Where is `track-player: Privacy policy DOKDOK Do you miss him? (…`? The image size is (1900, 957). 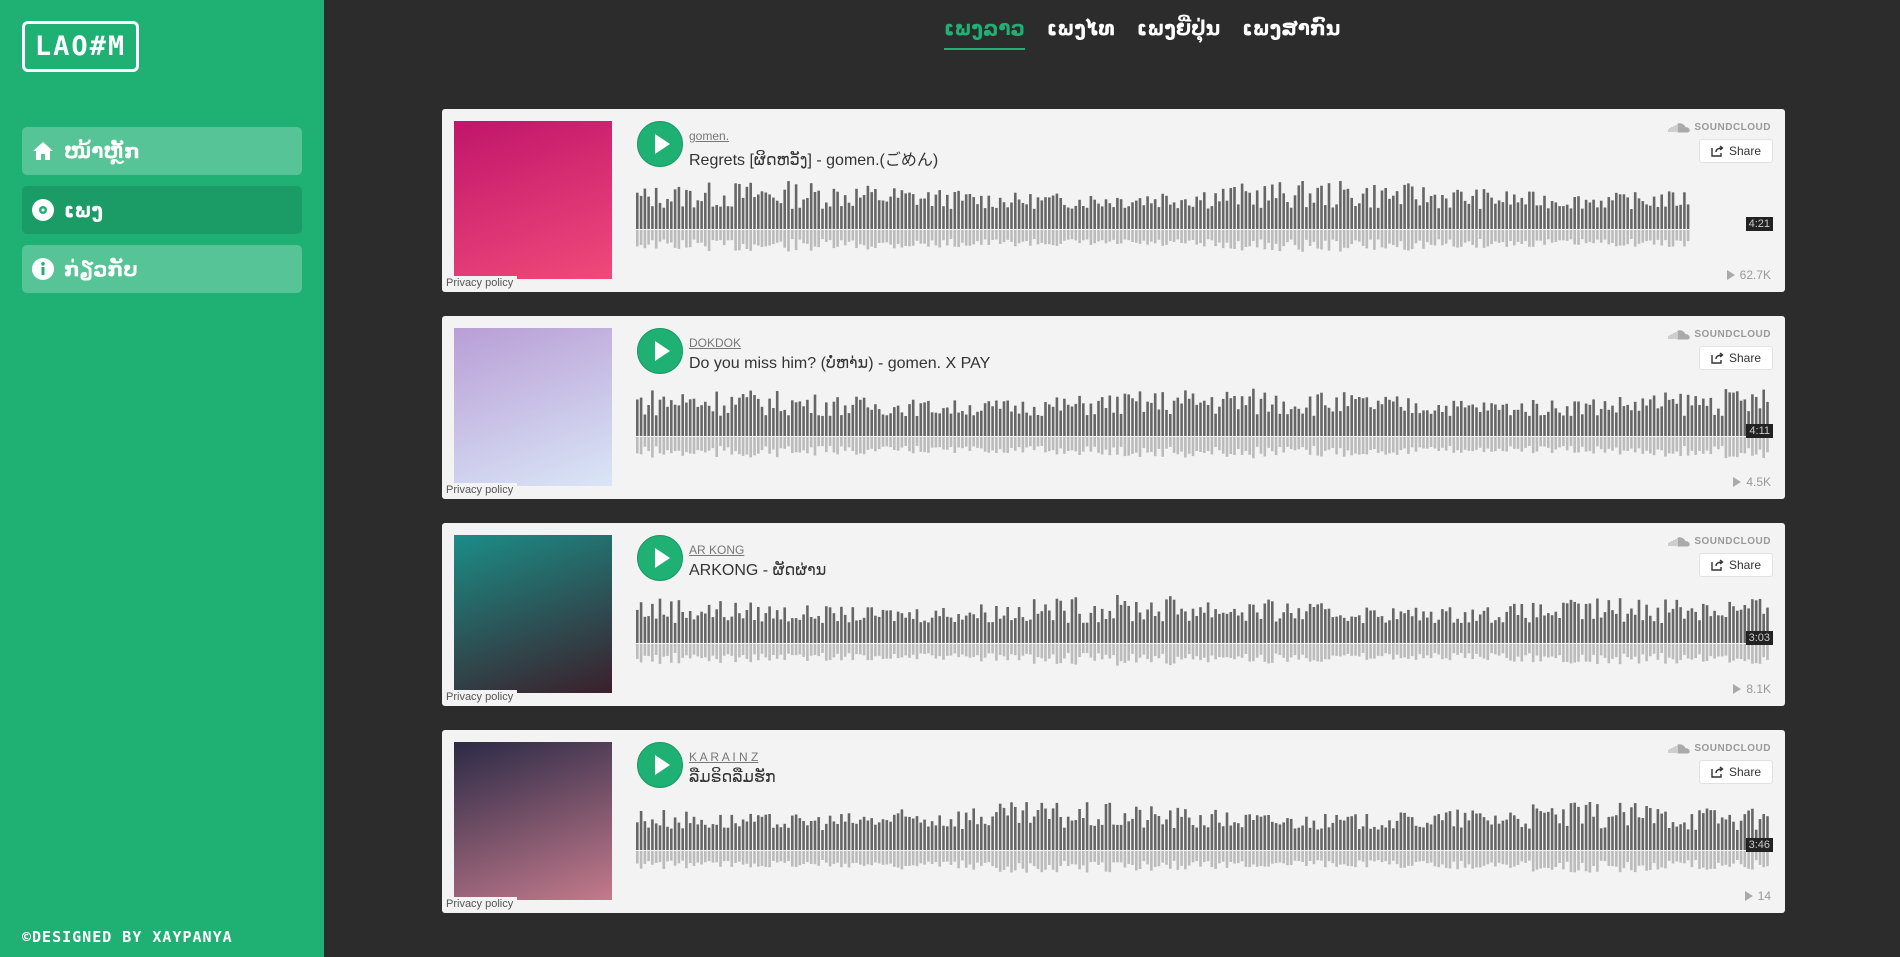
track-player: Privacy policy DOKDOK Do you miss him? (… is located at coordinates (1113, 407).